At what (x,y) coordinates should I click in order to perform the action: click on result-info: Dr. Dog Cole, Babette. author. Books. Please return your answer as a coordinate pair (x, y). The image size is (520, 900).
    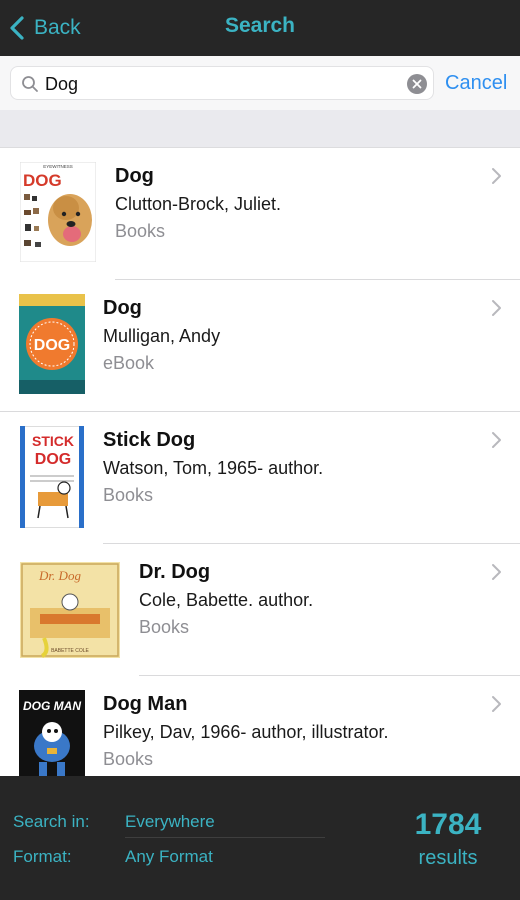
    Looking at the image, I should click on (226, 599).